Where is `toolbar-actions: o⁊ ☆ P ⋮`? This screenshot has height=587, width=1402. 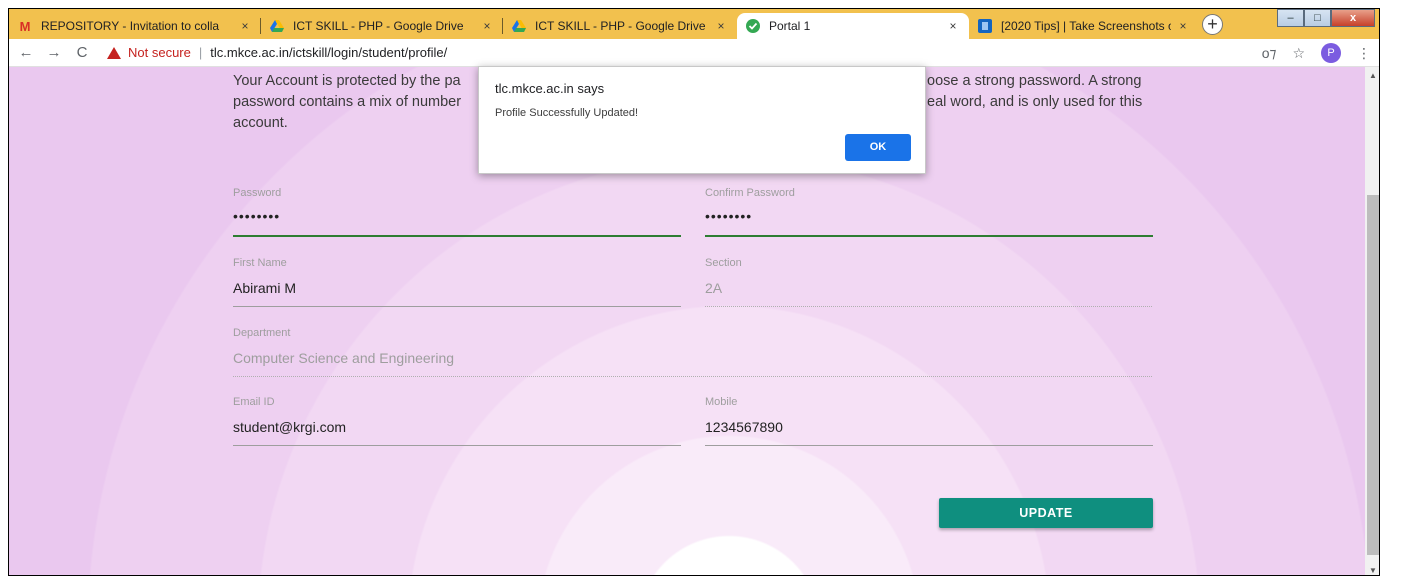
toolbar-actions: o⁊ ☆ P ⋮ is located at coordinates (1316, 53).